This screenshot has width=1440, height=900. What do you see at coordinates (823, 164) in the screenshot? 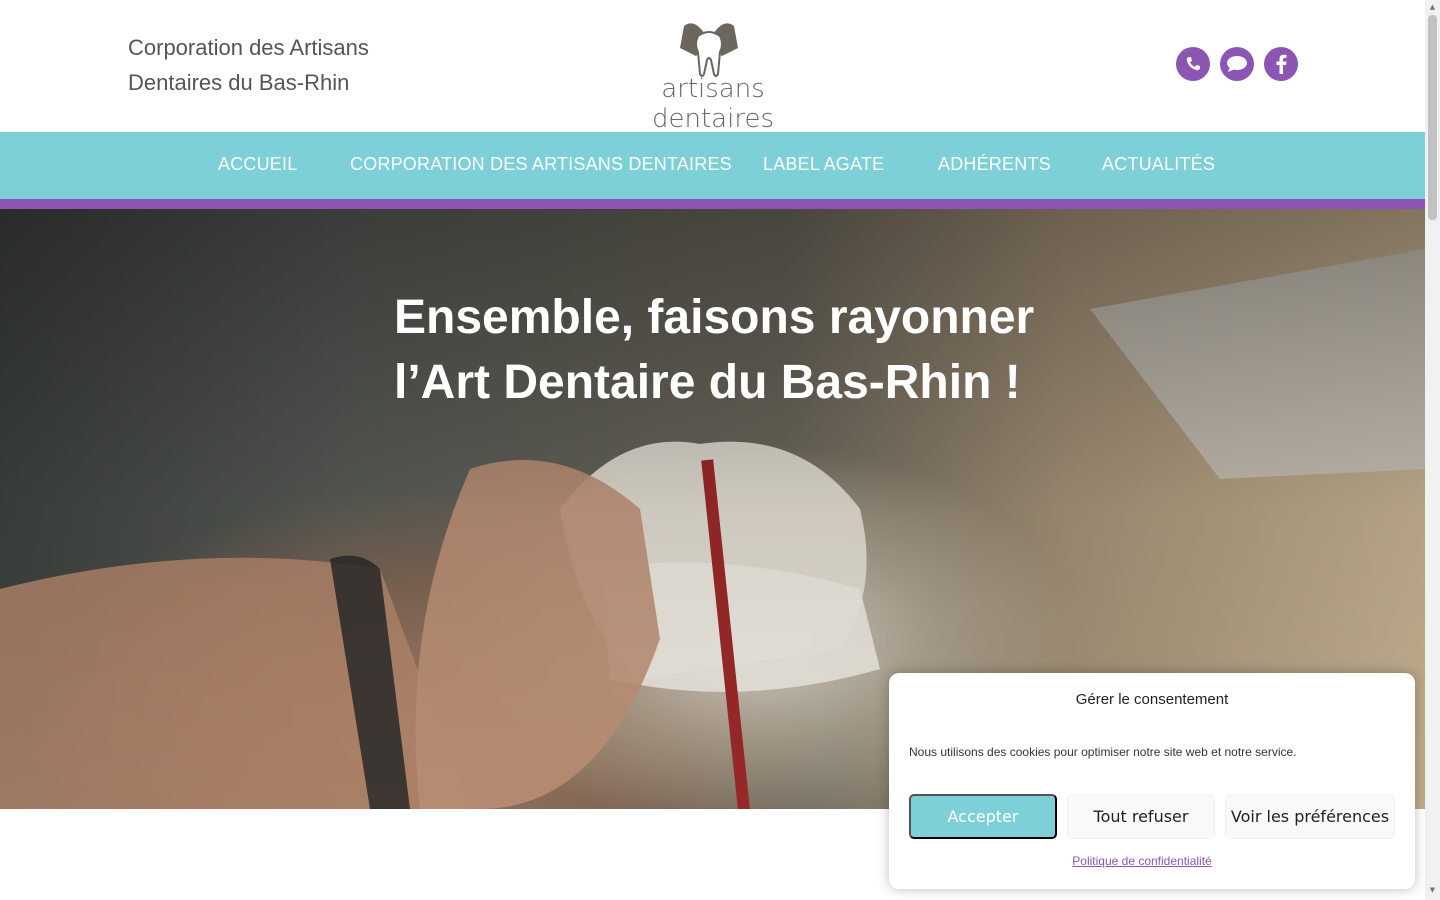
I see `nav-item-label-agate: LABEL AGATE` at bounding box center [823, 164].